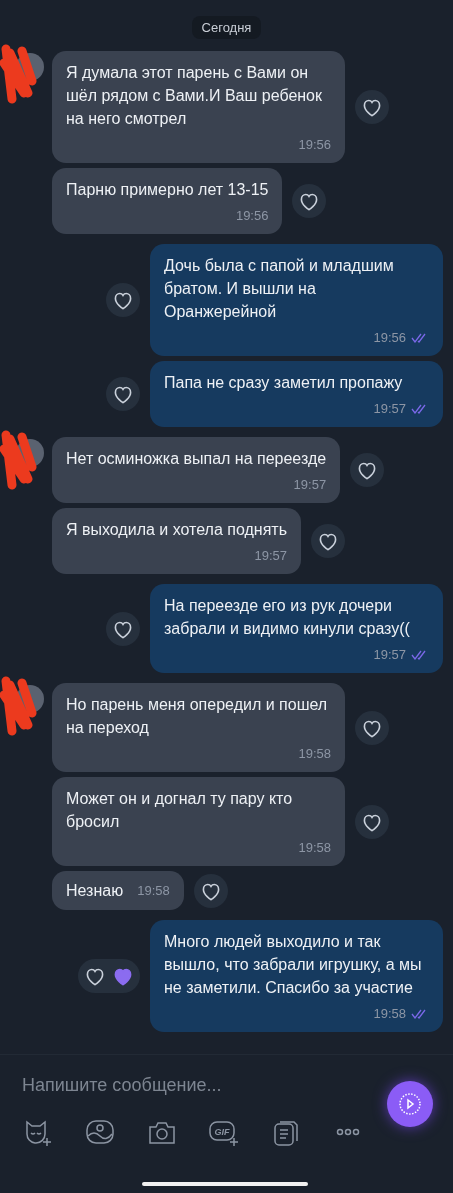 The image size is (453, 1193). I want to click on message-text: Нет осминожка выпал на переезде, so click(196, 459).